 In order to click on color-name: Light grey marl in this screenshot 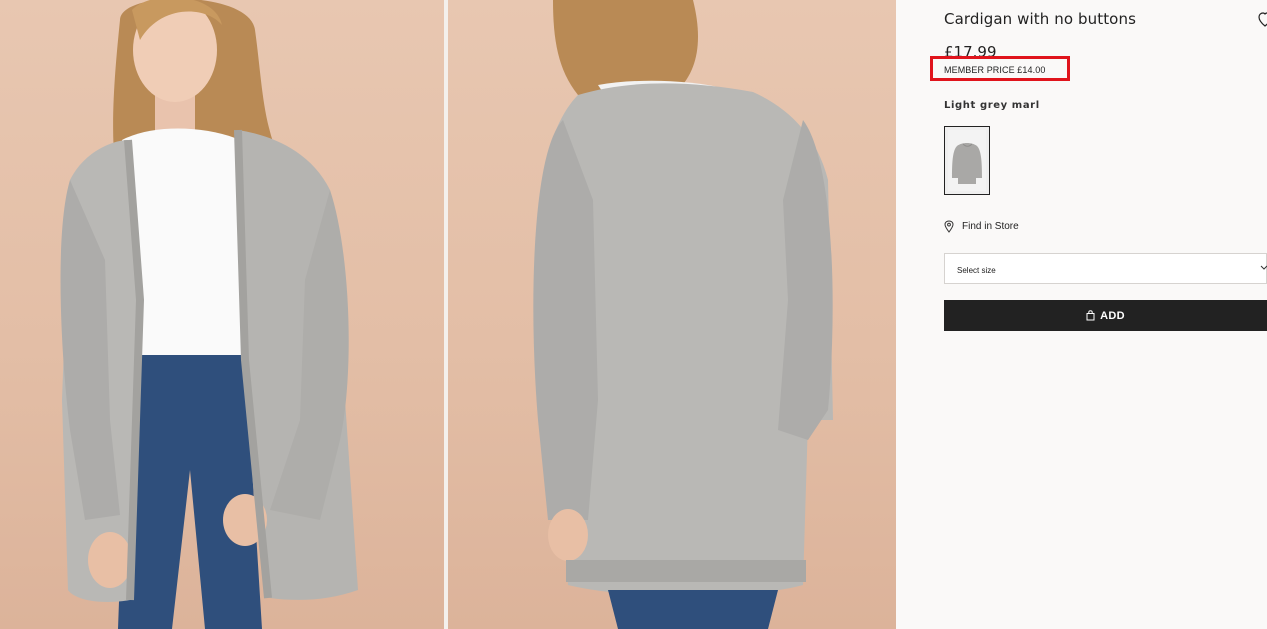, I will do `click(992, 105)`.